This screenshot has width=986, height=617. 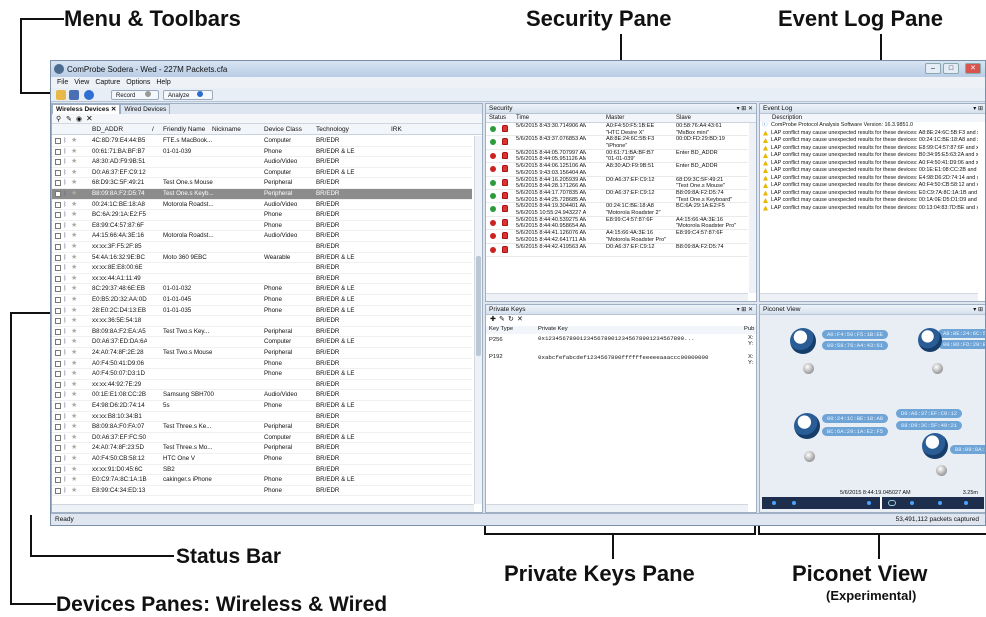 What do you see at coordinates (138, 82) in the screenshot?
I see `menu-options: Options` at bounding box center [138, 82].